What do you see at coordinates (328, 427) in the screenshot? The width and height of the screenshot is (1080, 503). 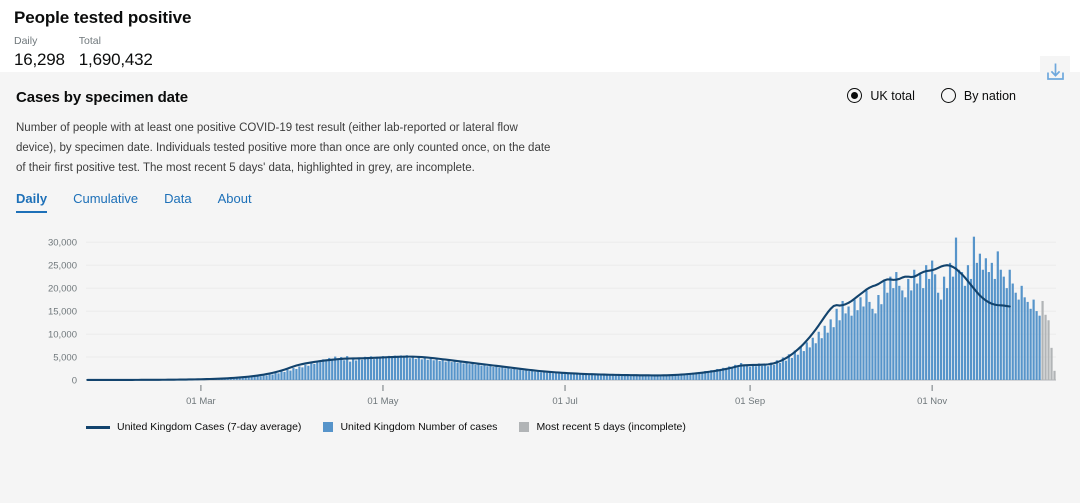 I see `legend-square-marker-cases` at bounding box center [328, 427].